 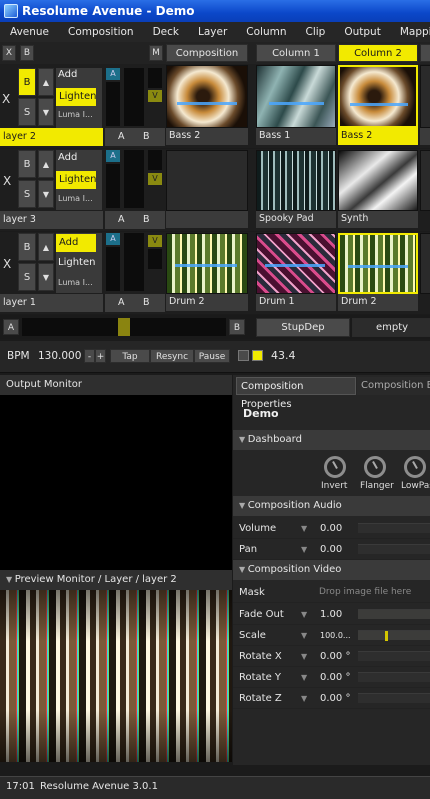 I want to click on layer-3-name: layer 3, so click(x=51, y=220).